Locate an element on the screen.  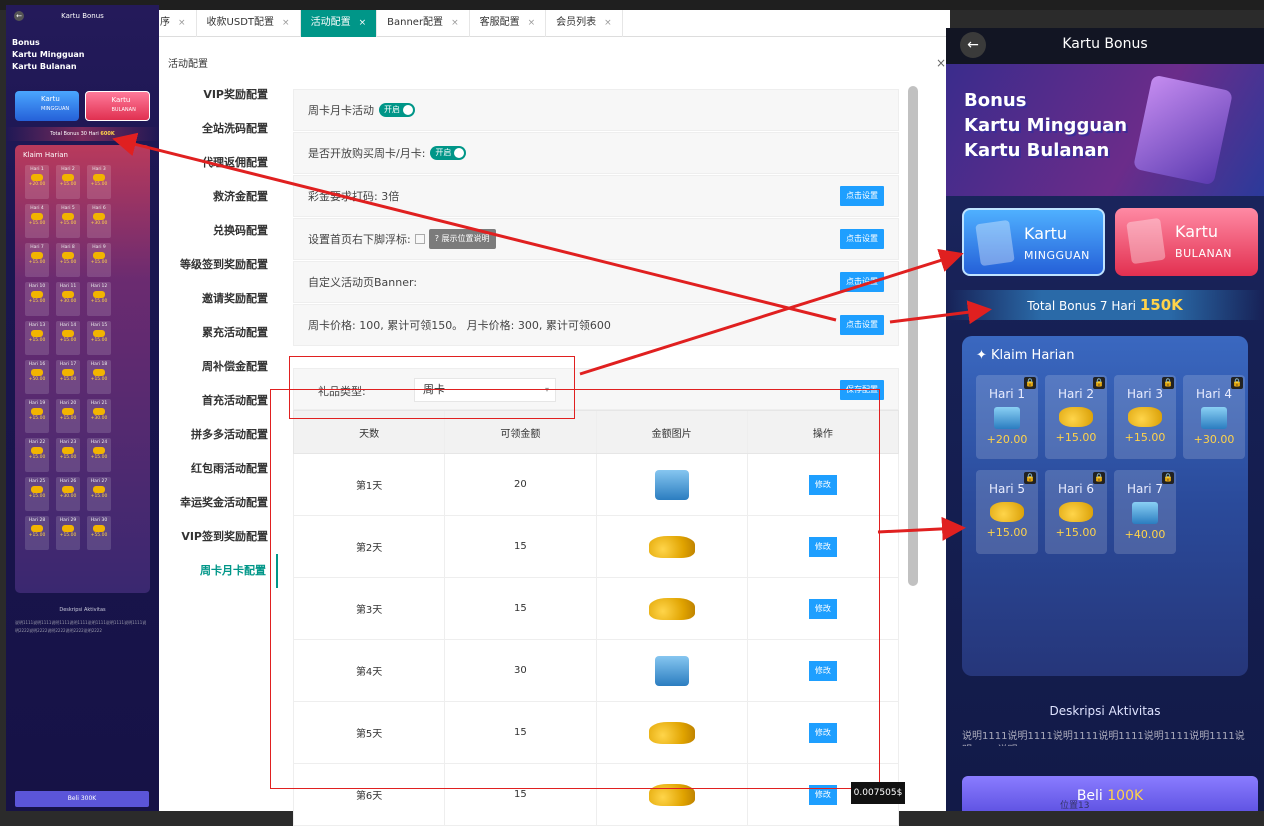
day-cell: Hari 6 +30.00 is located at coordinates (99, 221).